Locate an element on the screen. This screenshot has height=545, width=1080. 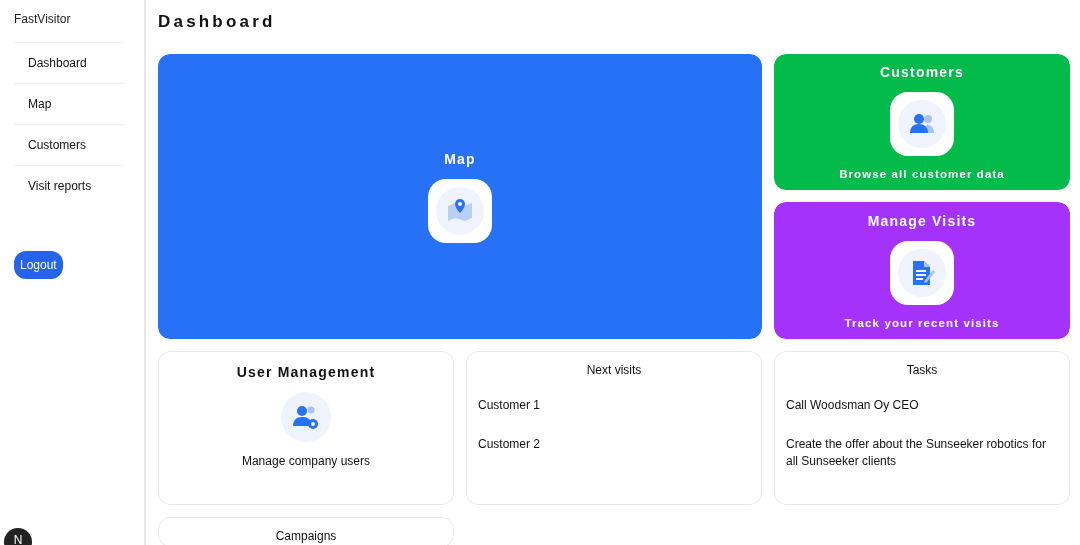
card-title: Campaigns is located at coordinates (306, 536).